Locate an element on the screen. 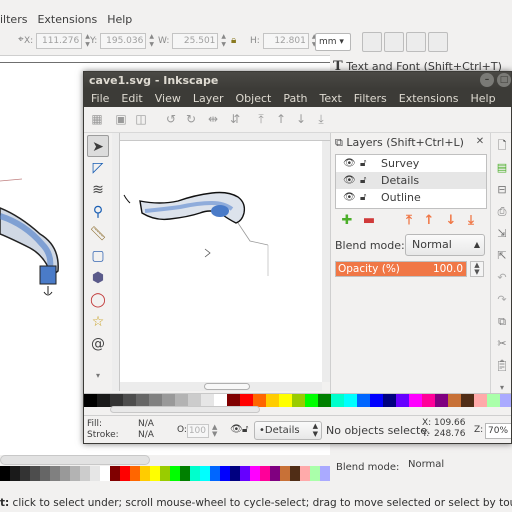 This screenshot has width=512, height=512. stroke-value: N/A is located at coordinates (146, 435).